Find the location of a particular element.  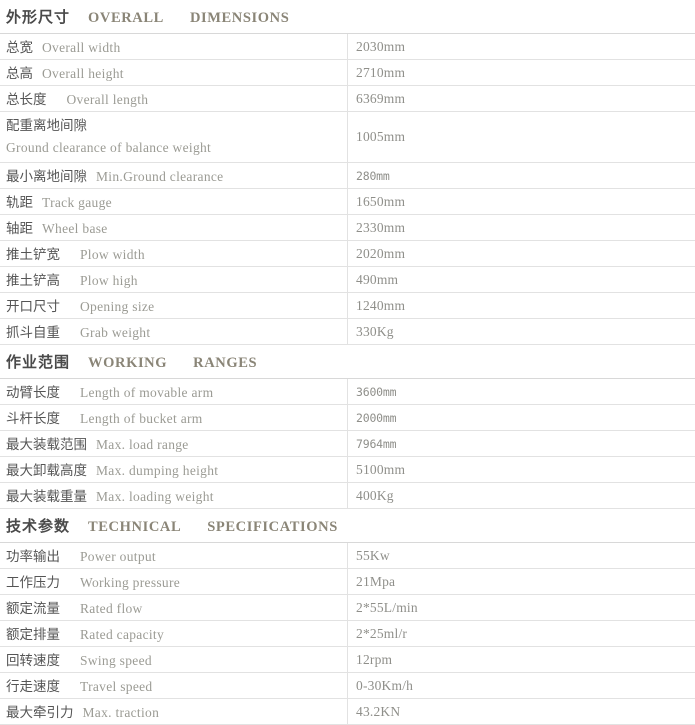

spec-label-cn: 最大卸载高度 is located at coordinates (46, 471).